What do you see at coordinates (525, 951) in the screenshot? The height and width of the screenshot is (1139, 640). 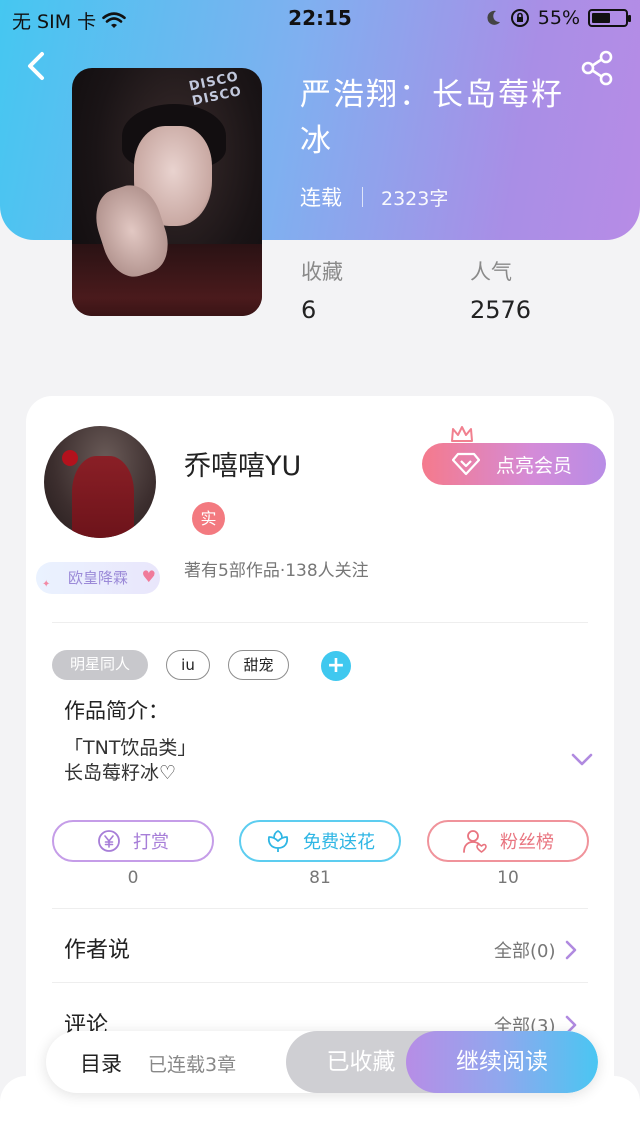 I see `author-says-more-label: 全部(0)` at bounding box center [525, 951].